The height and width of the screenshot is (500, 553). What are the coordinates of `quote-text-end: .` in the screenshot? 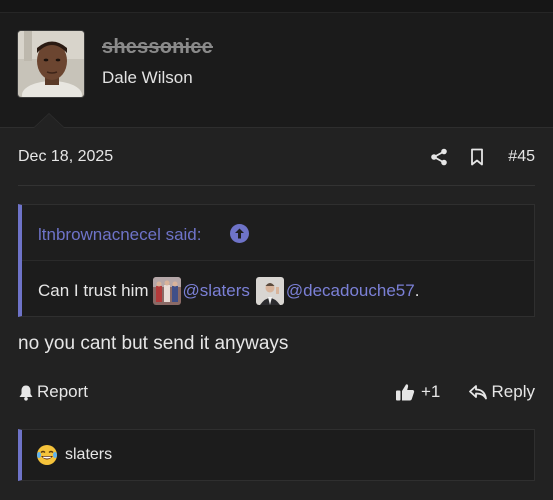 It's located at (417, 290).